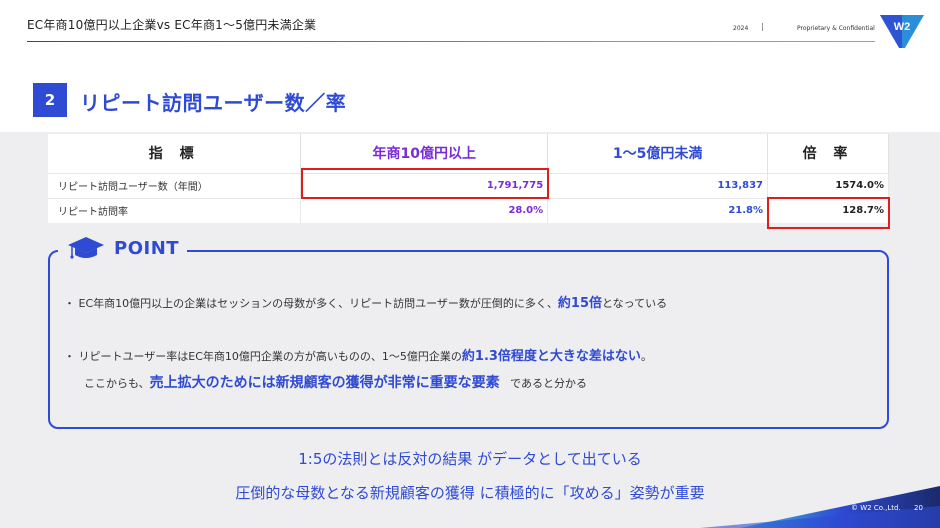  I want to click on slide-title: EC年商10億円以上企業vs EC年商1〜5億円未満企業, so click(172, 25).